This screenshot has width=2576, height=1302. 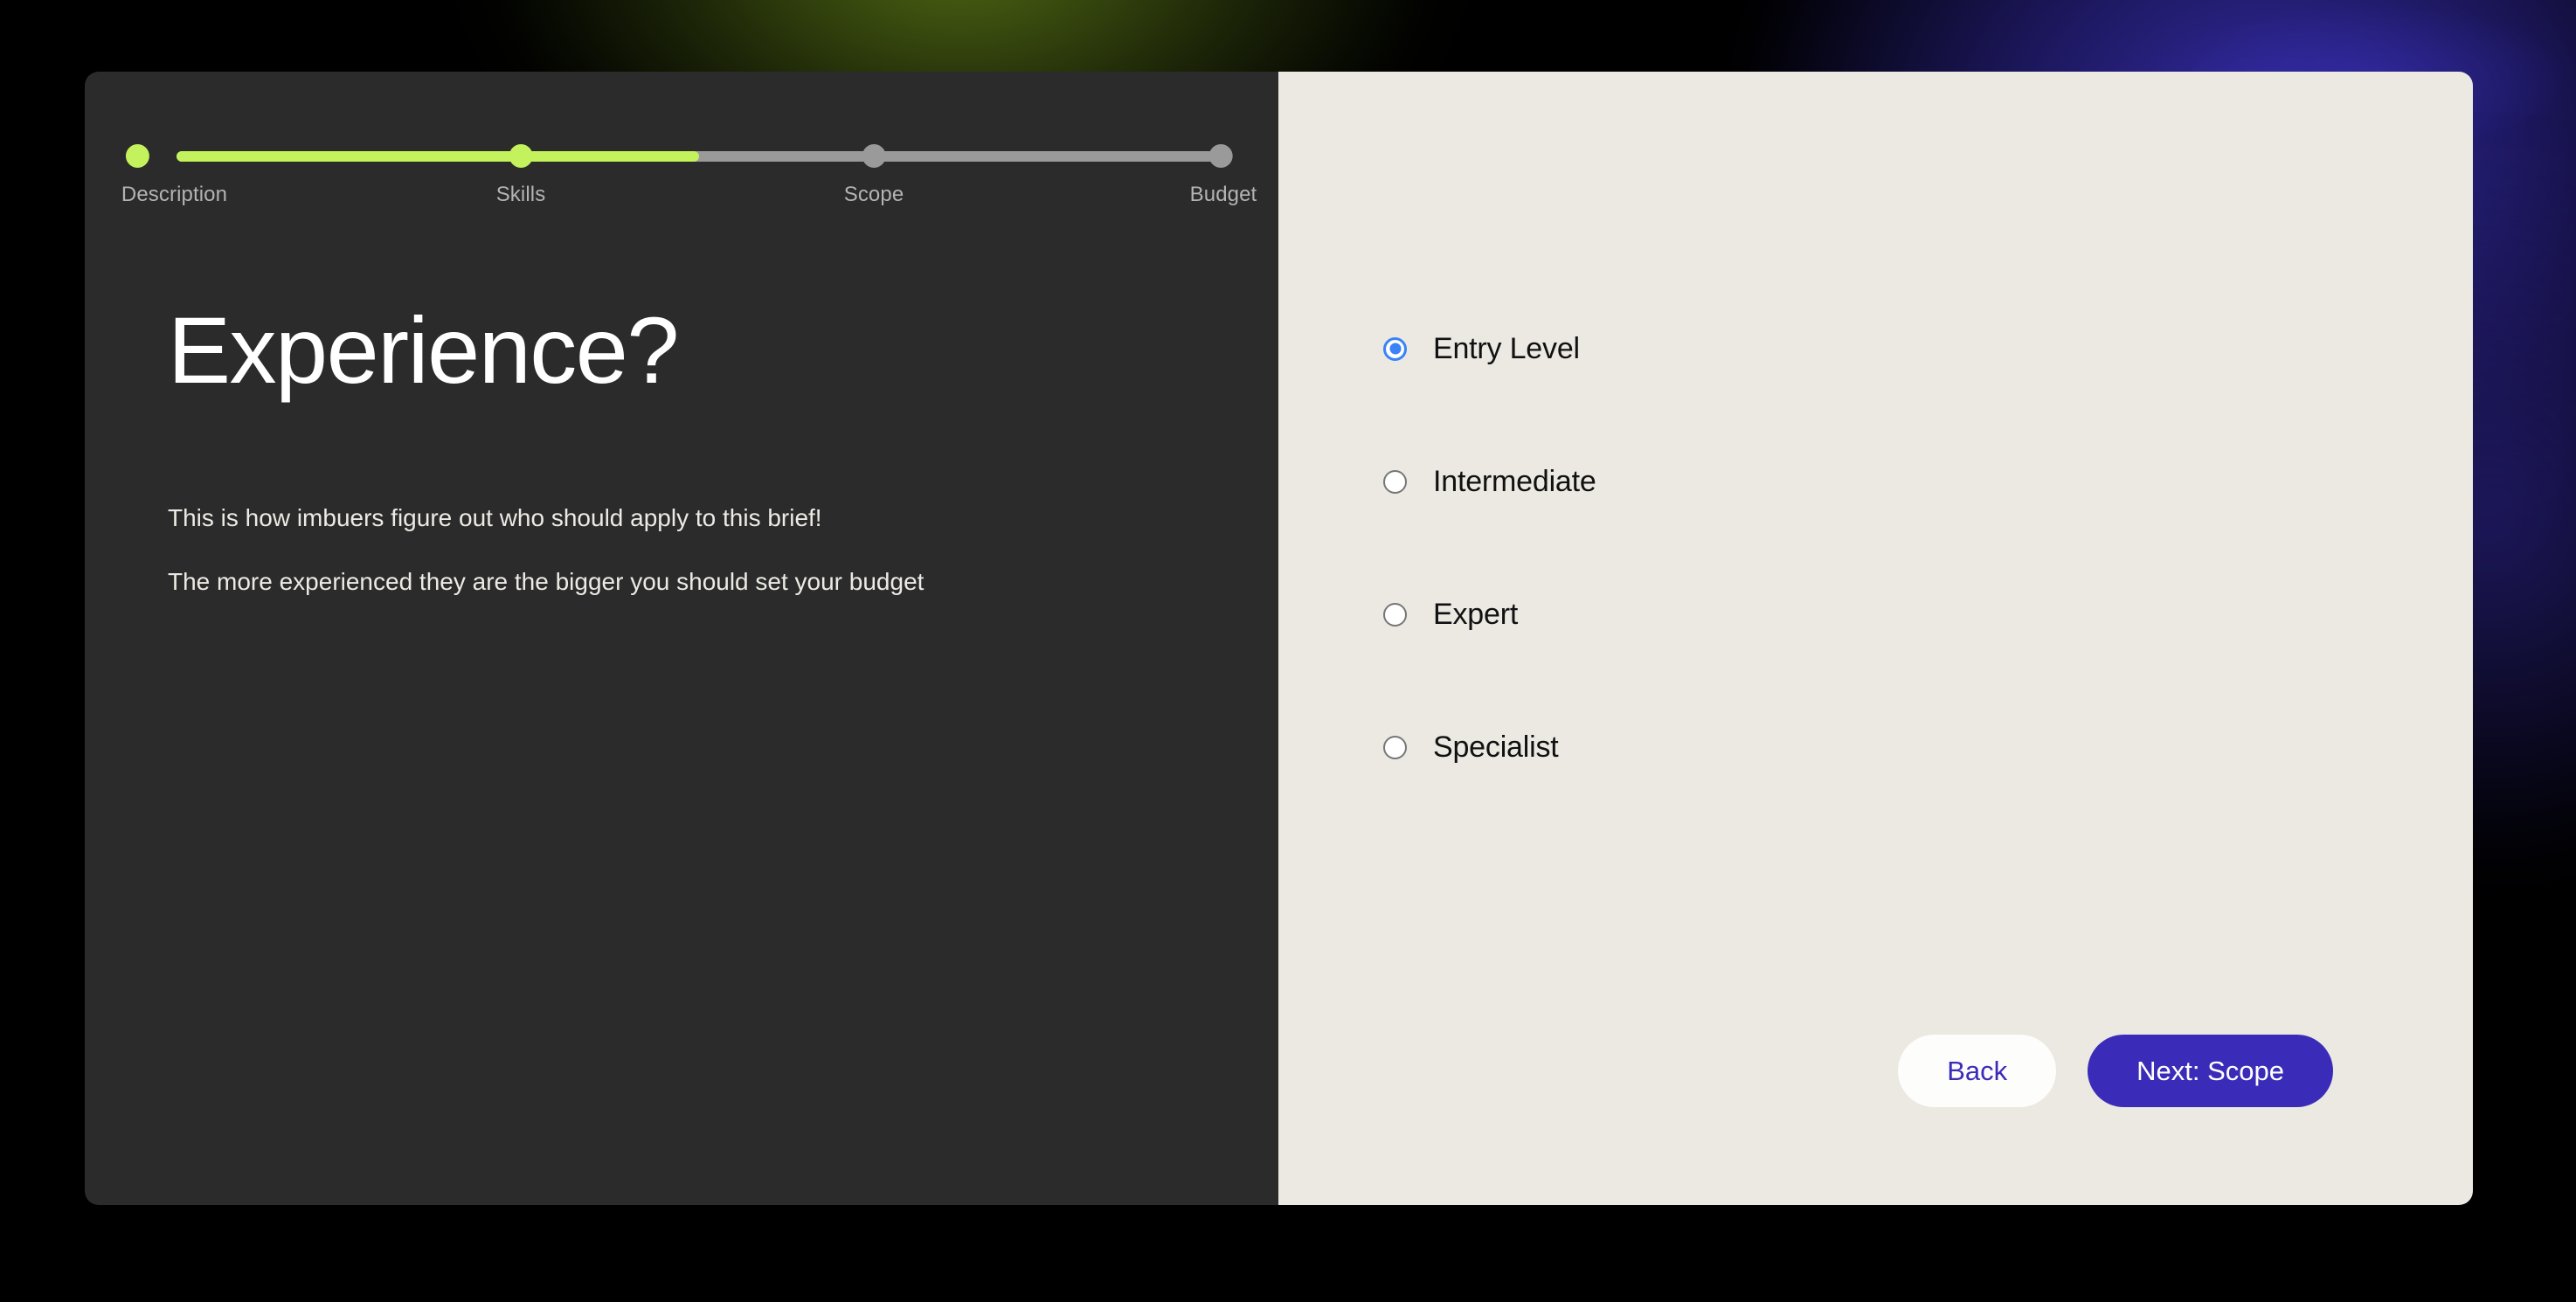 I want to click on option-intermediate: Intermediate, so click(x=1489, y=481).